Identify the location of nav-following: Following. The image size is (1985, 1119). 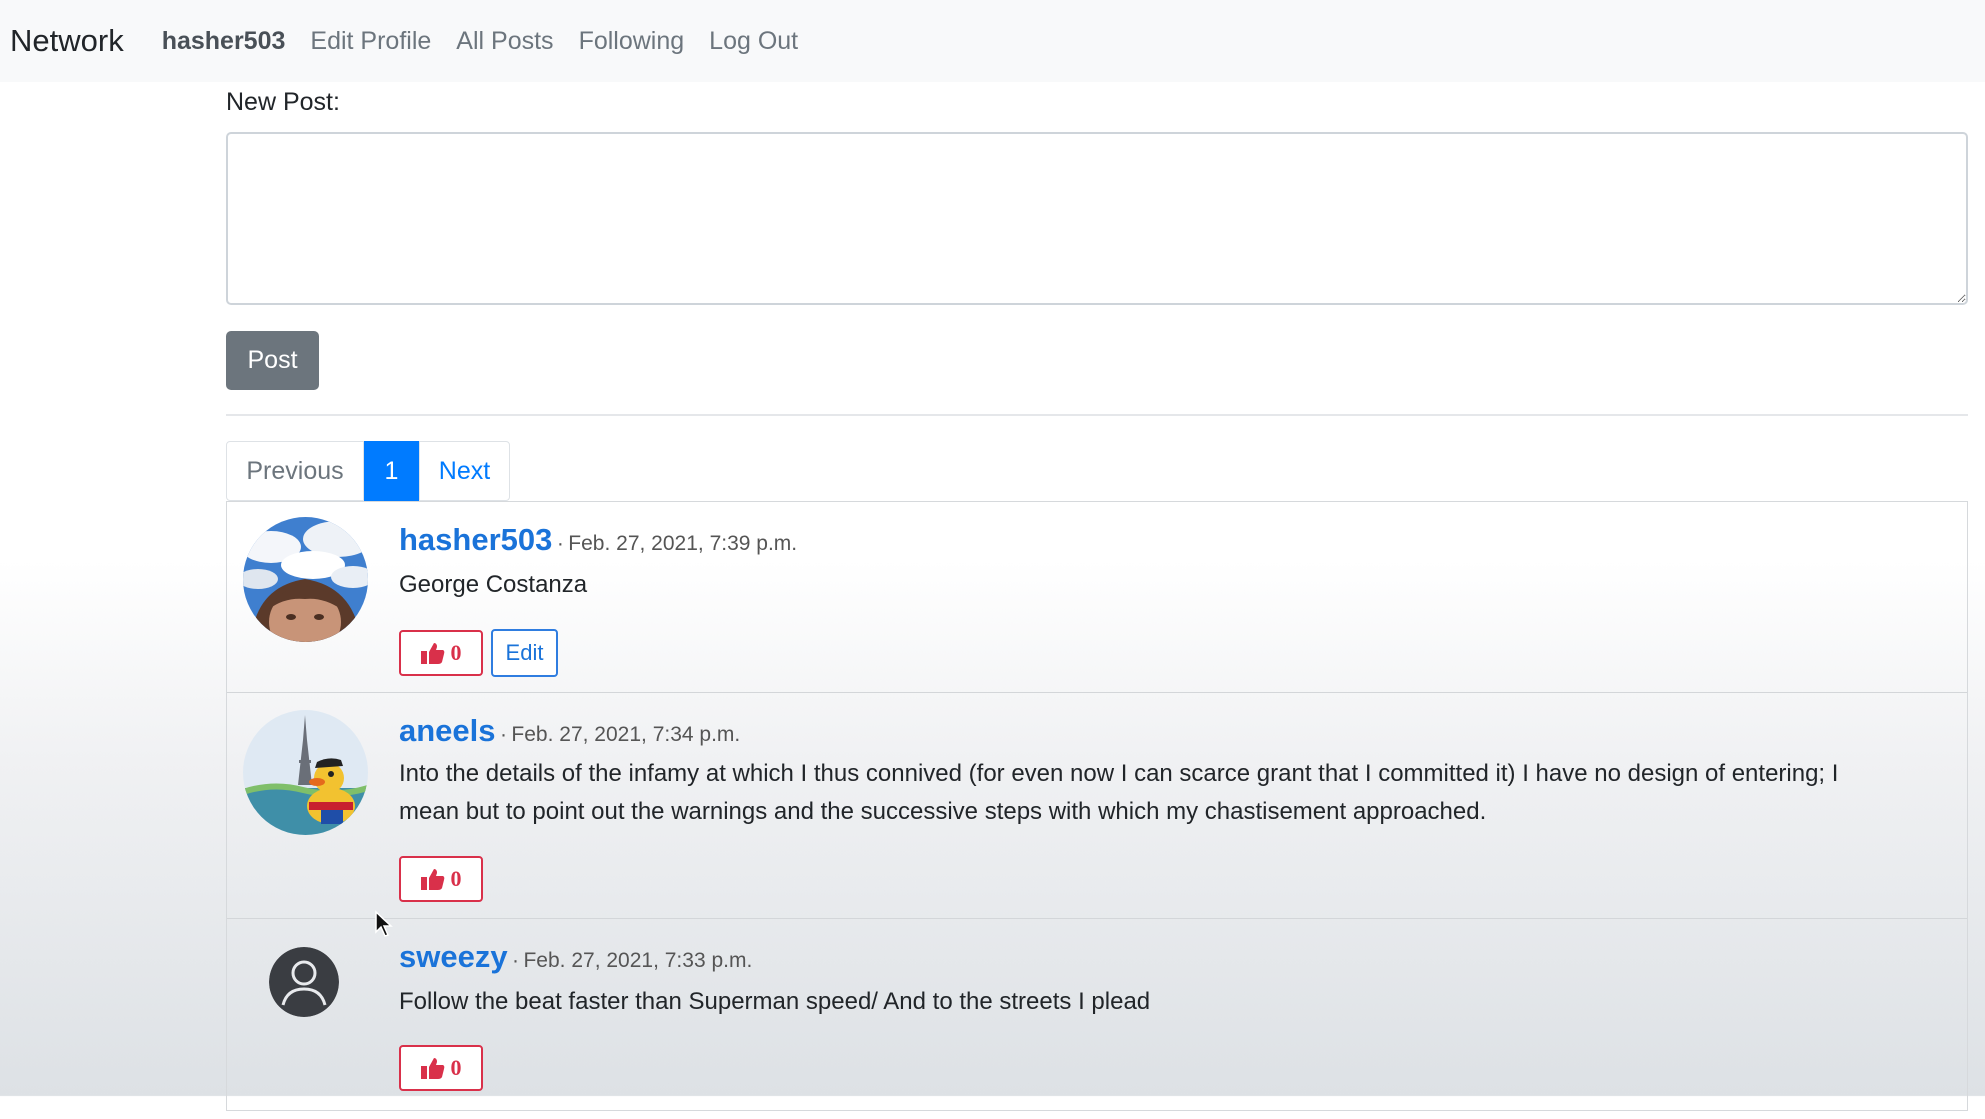
(632, 41).